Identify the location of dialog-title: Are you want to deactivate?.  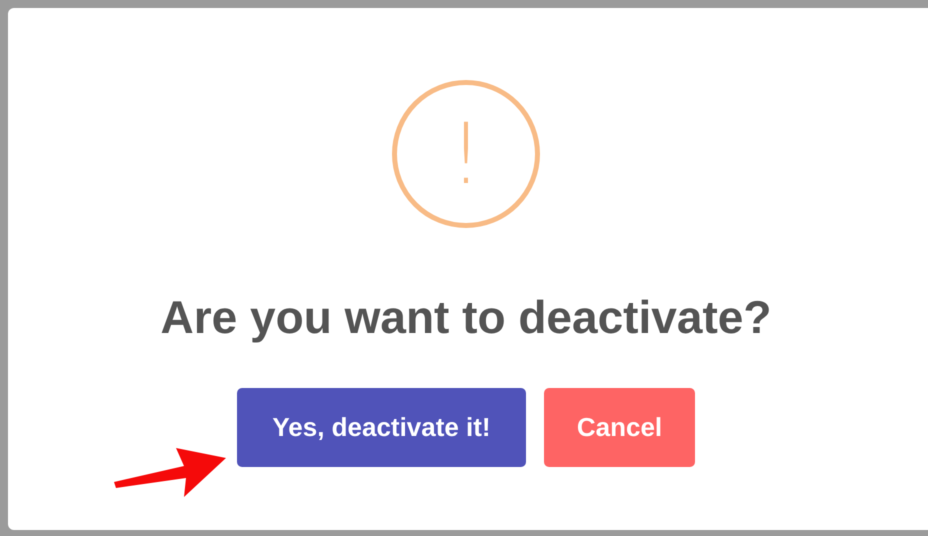
(466, 317).